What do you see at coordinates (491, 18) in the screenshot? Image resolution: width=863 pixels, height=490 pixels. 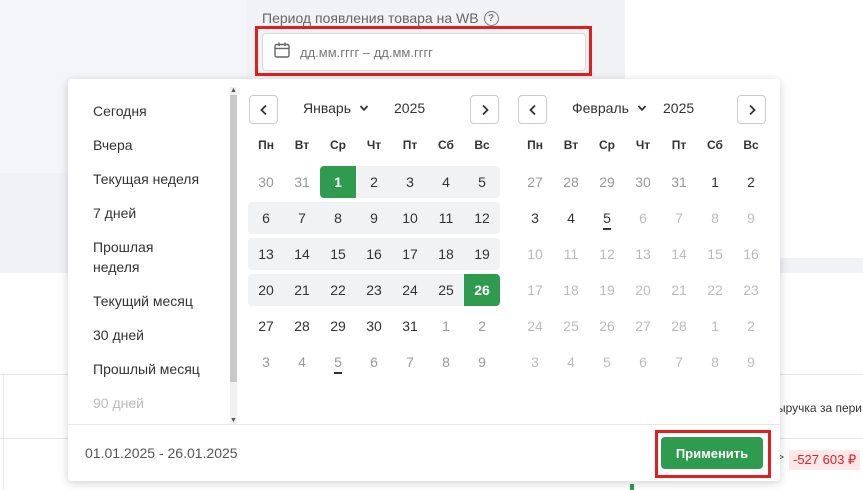 I see `help-circle-icon: ?` at bounding box center [491, 18].